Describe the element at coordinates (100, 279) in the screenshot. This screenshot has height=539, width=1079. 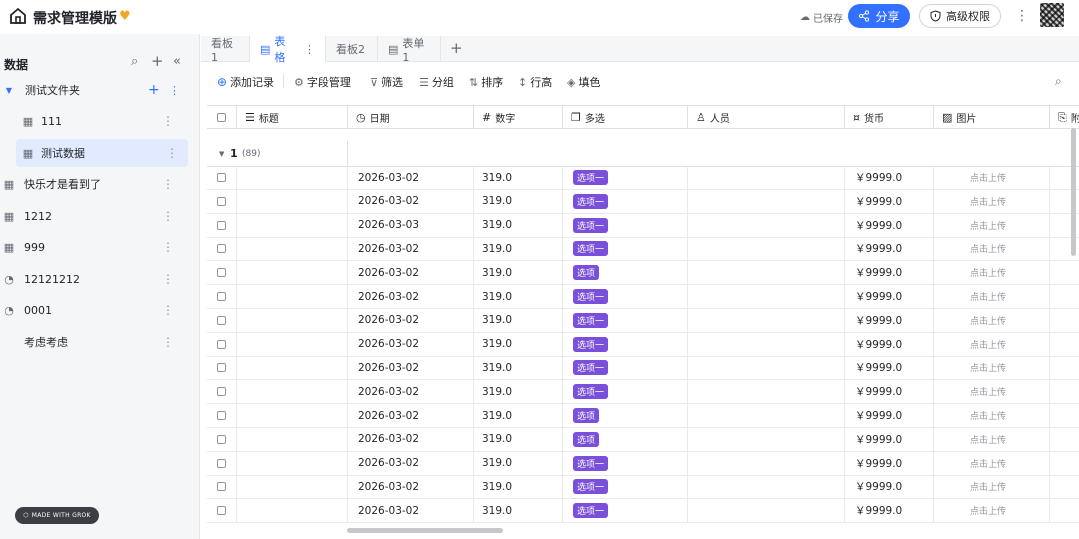
I see `sidebar-item-12121212: ◔ 12121212 ⋮` at that location.